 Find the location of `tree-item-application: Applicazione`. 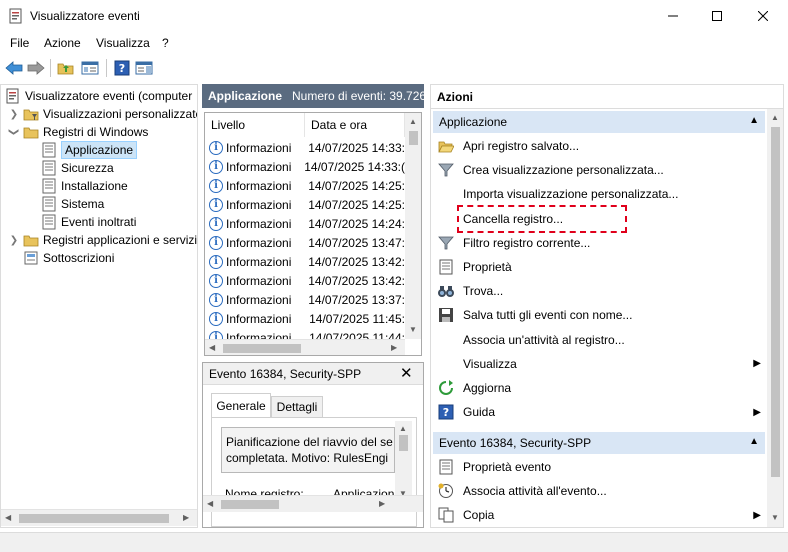

tree-item-application: Applicazione is located at coordinates (89, 150).